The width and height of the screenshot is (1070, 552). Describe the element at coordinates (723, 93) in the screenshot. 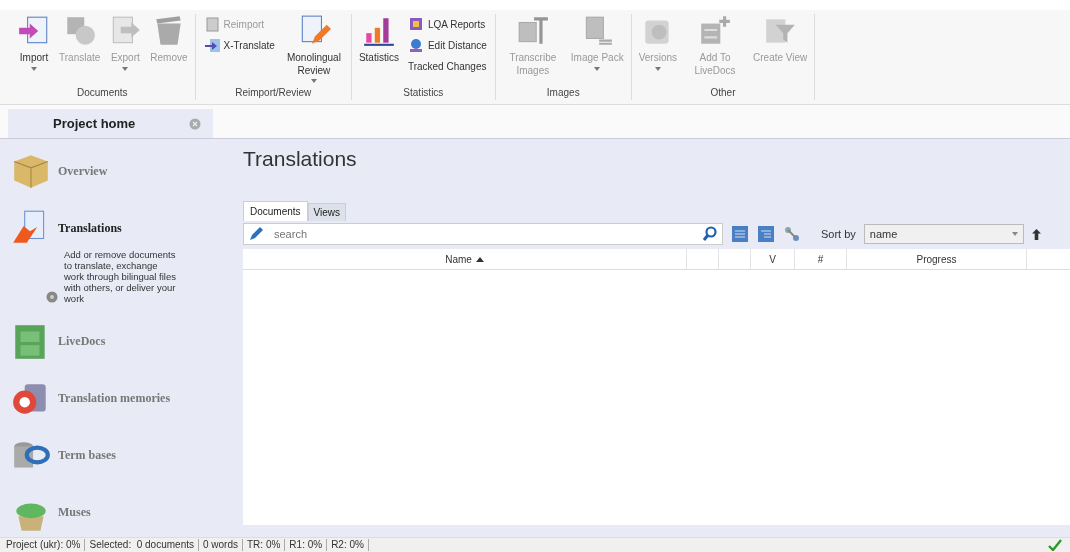

I see `group-label: Other` at that location.